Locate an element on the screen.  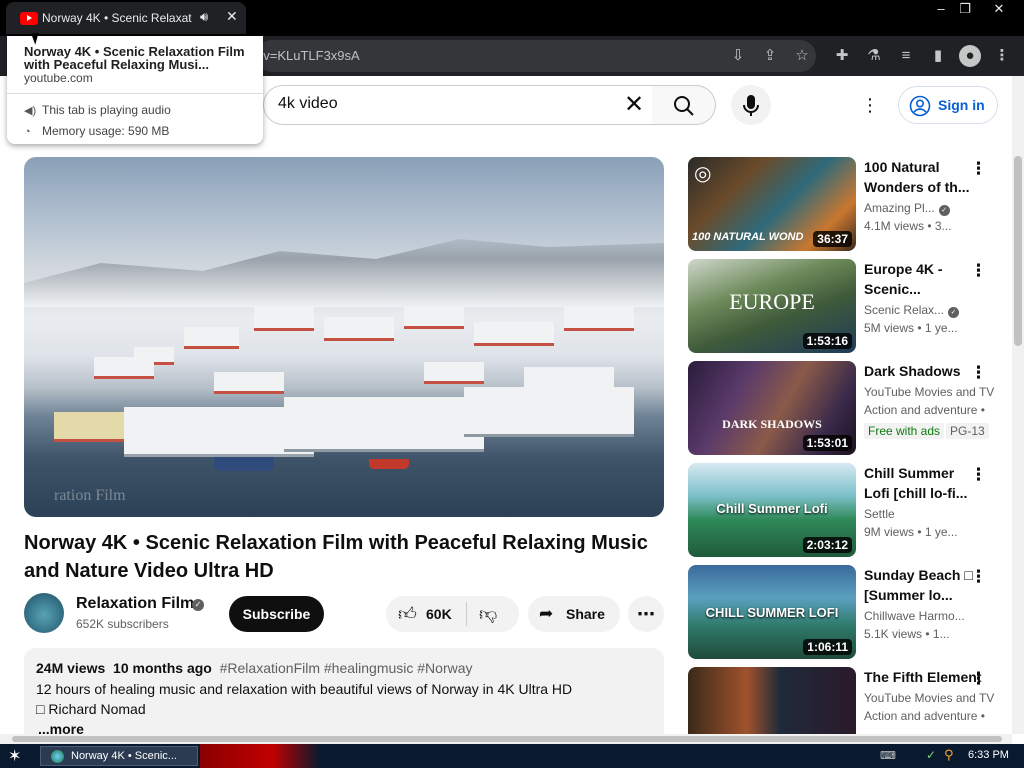
settings-menu-icon: ⋮ is located at coordinates (870, 105).